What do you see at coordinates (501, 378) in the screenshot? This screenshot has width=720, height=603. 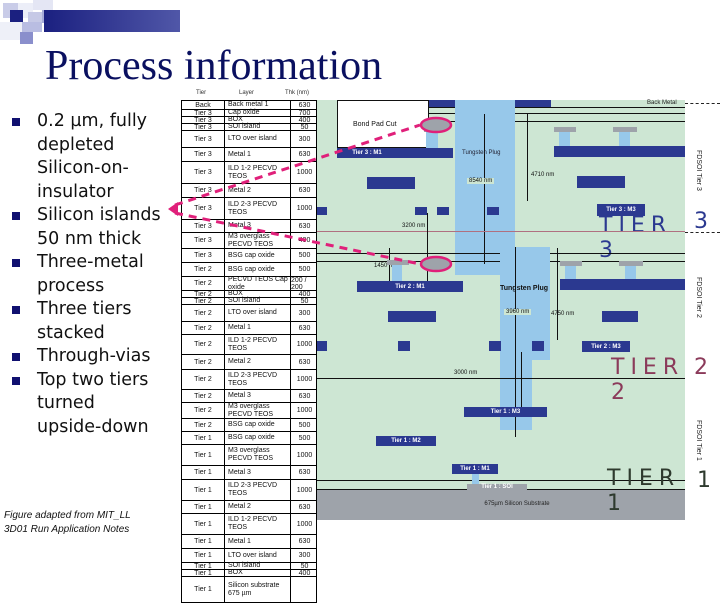 I see `tier-boundary` at bounding box center [501, 378].